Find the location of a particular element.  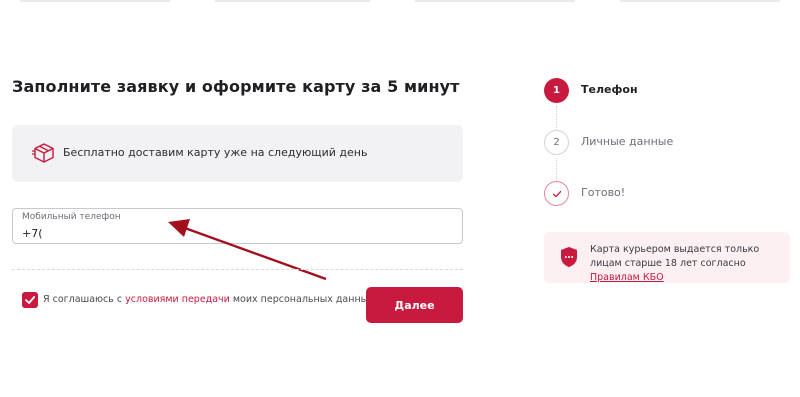

annotation-arrow is located at coordinates (247, 250).